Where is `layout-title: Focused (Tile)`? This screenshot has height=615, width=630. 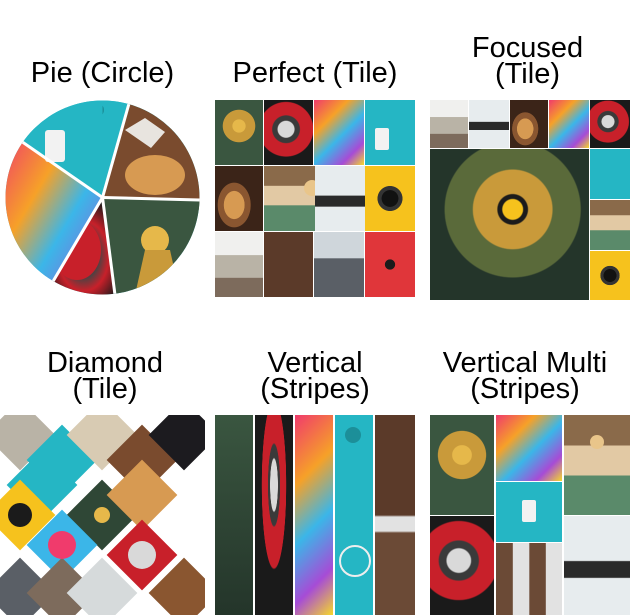 layout-title: Focused (Tile) is located at coordinates (527, 61).